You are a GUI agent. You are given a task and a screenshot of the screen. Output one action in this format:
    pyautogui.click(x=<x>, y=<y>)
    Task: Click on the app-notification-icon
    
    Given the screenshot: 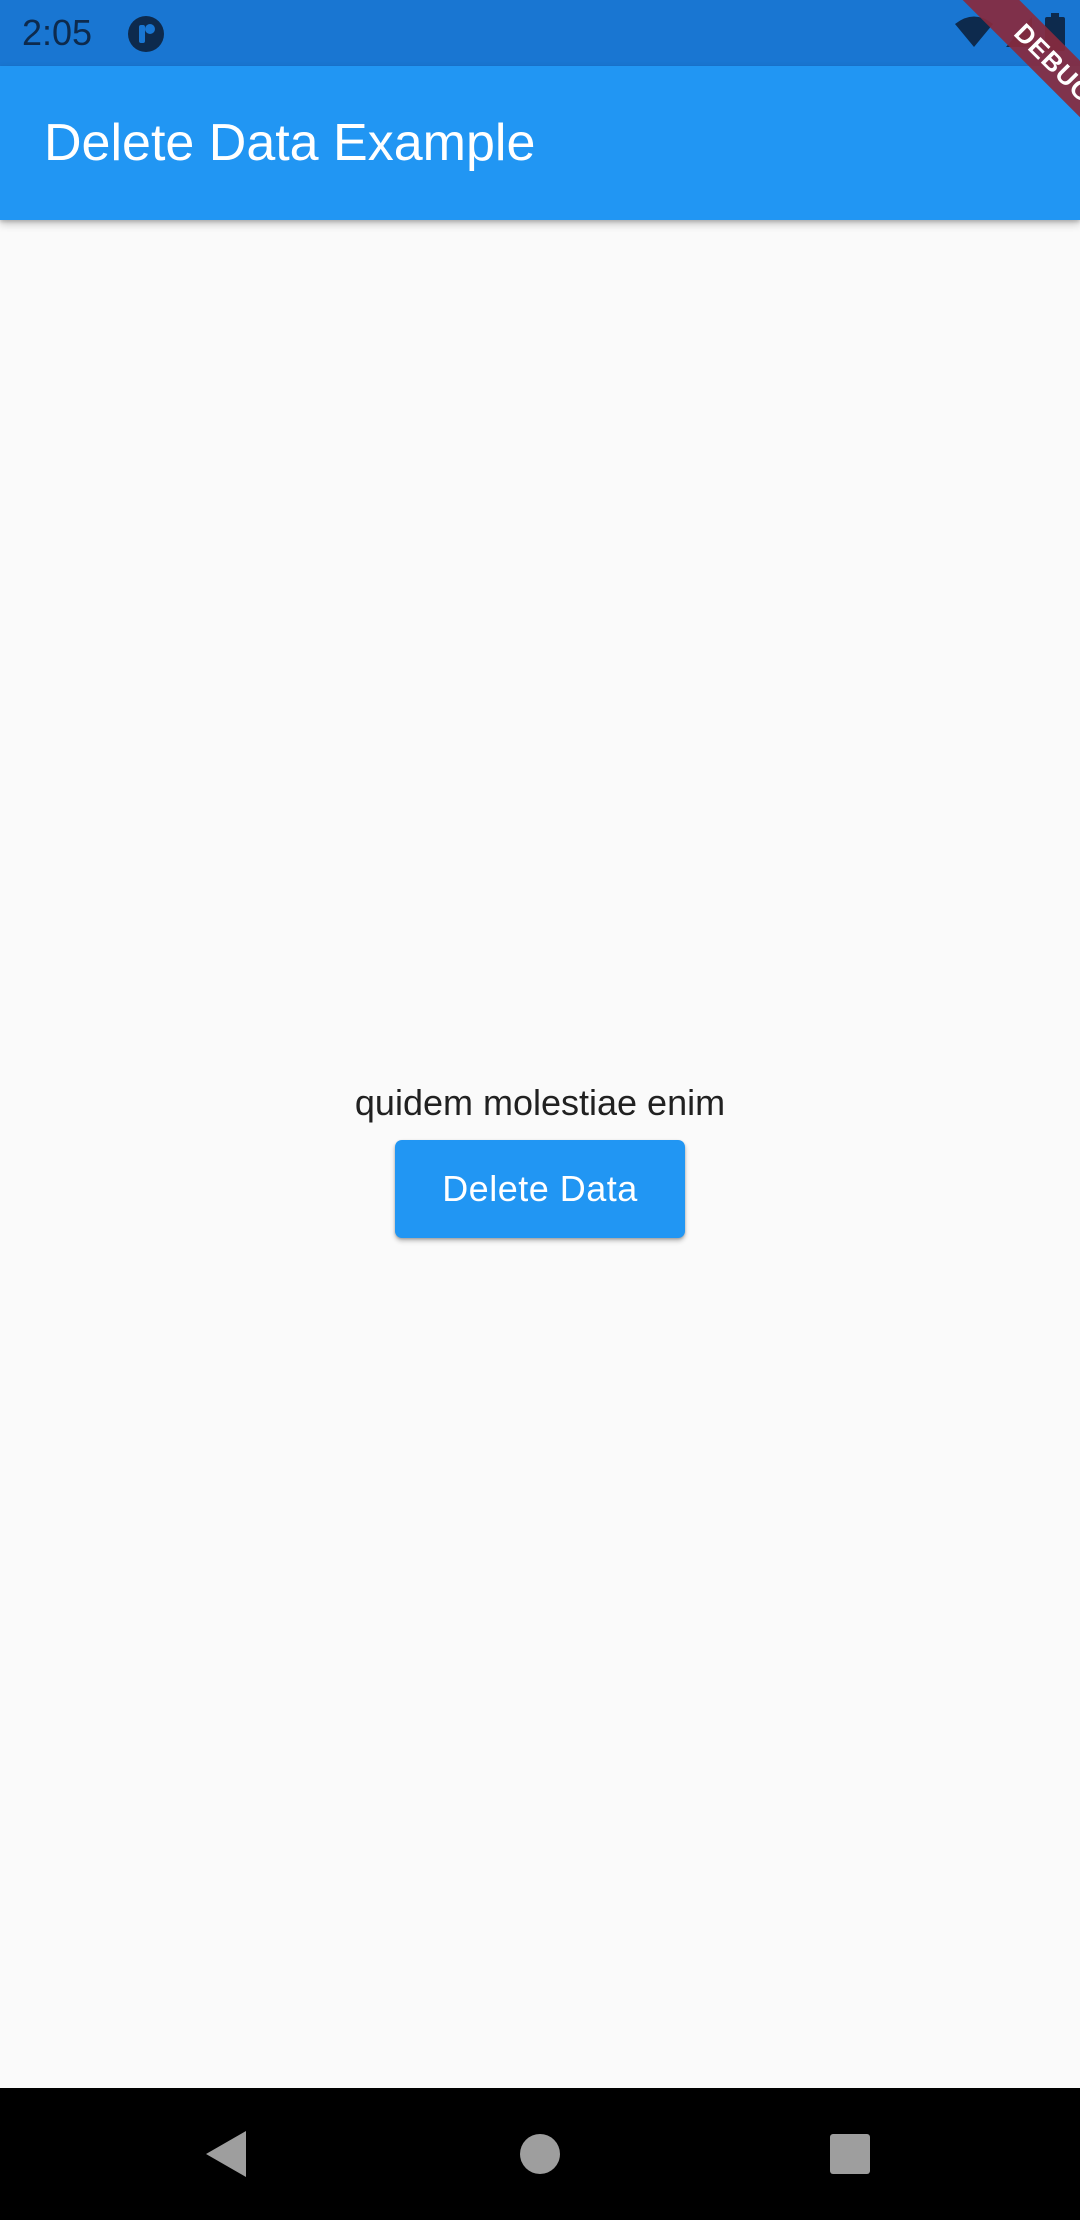 What is the action you would take?
    pyautogui.click(x=146, y=34)
    